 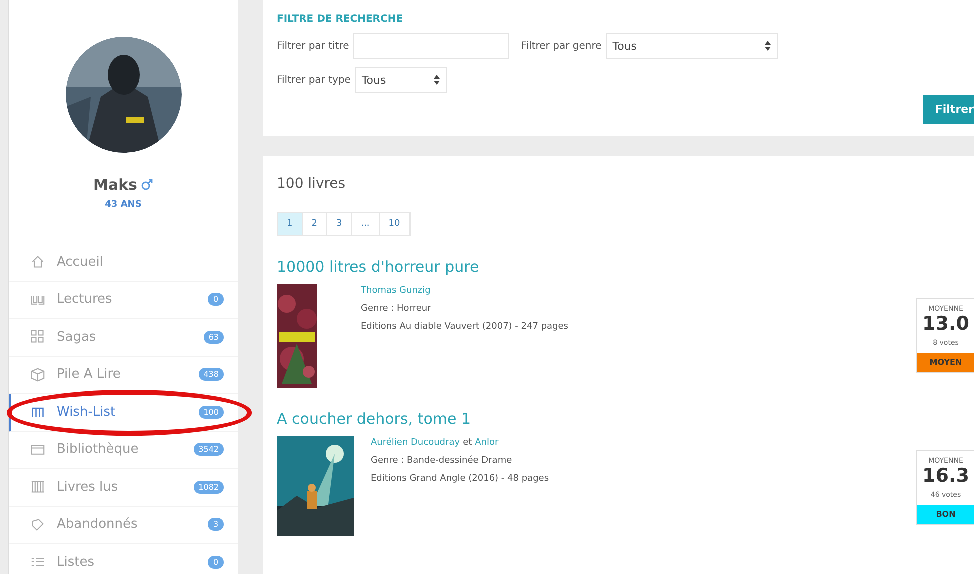 I want to click on count-badge: 100, so click(x=211, y=412).